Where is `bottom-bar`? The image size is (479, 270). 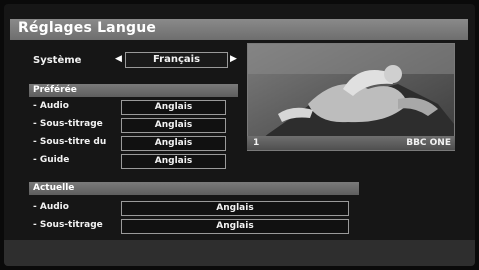
bottom-bar is located at coordinates (239, 253).